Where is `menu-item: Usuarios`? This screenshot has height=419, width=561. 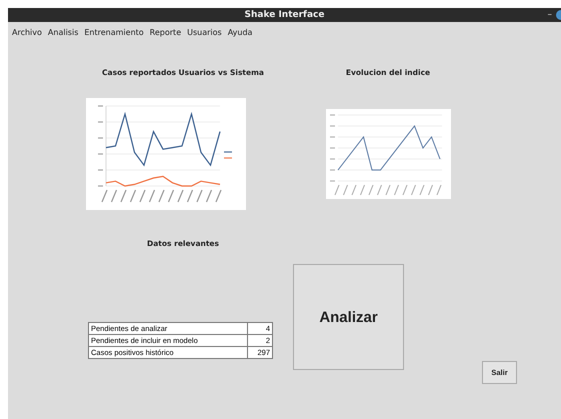
menu-item: Usuarios is located at coordinates (204, 32).